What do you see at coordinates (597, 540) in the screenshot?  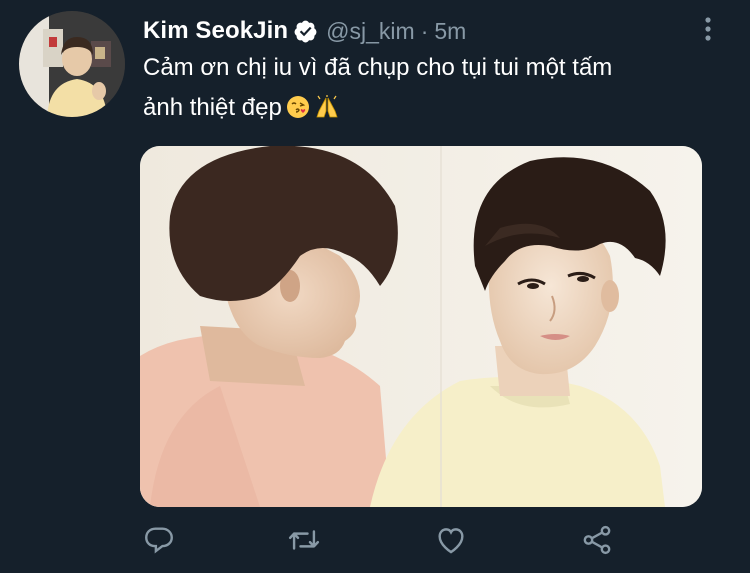 I see `share-icon` at bounding box center [597, 540].